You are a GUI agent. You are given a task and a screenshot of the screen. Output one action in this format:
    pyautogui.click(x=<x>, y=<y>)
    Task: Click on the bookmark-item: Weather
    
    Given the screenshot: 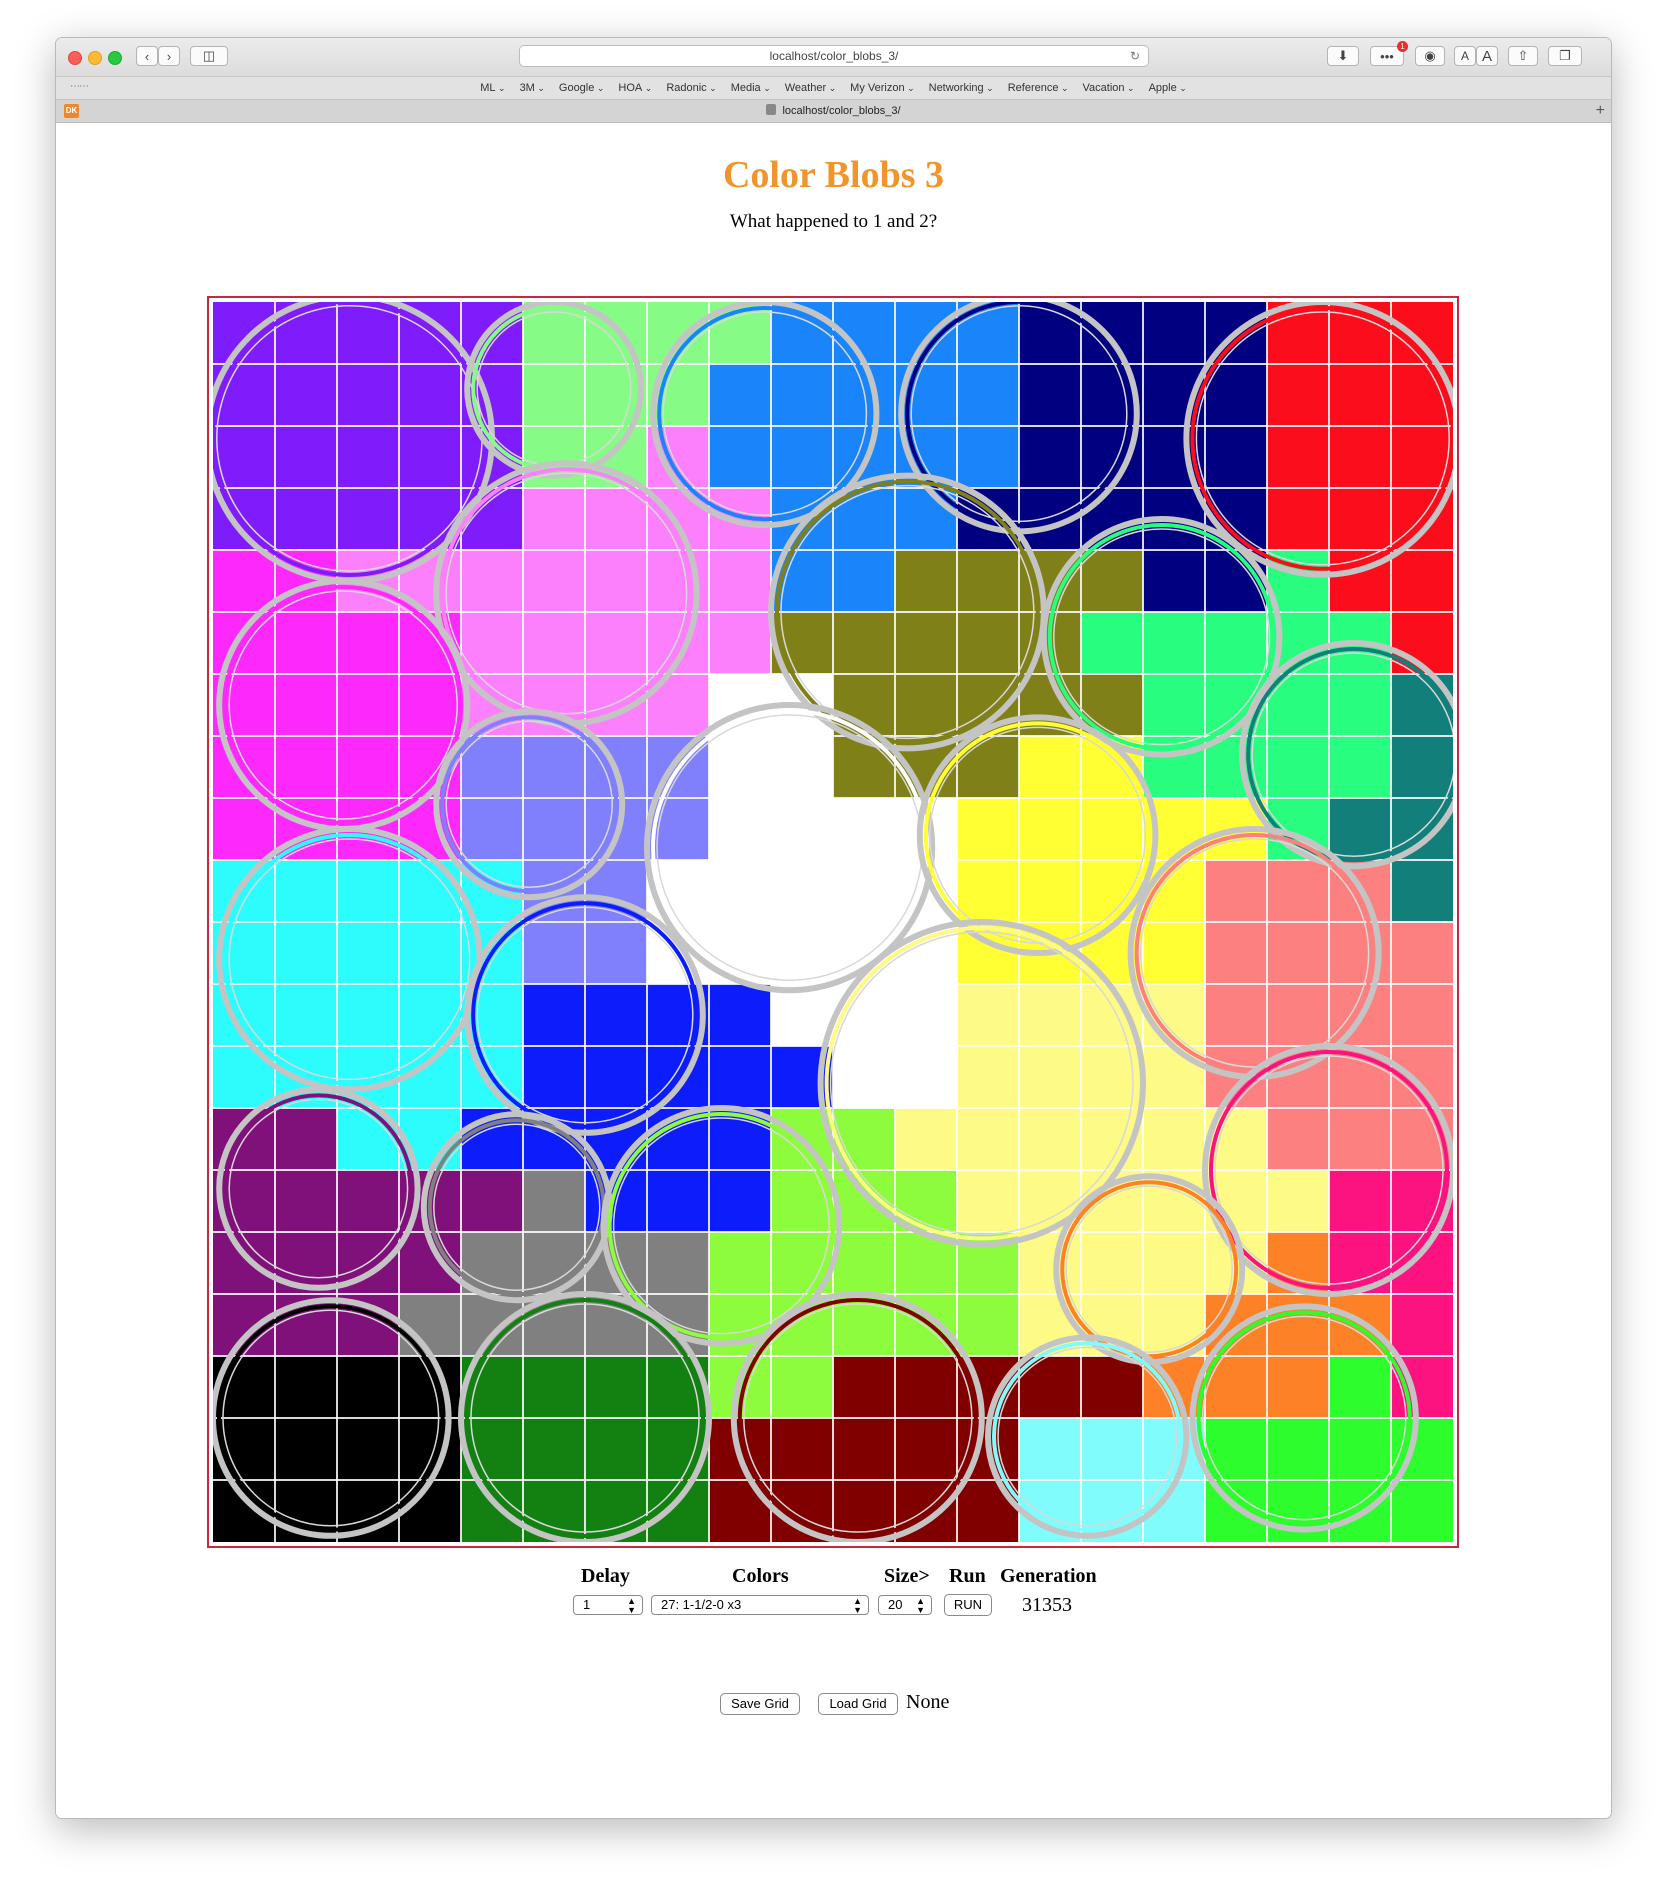 What is the action you would take?
    pyautogui.click(x=810, y=88)
    